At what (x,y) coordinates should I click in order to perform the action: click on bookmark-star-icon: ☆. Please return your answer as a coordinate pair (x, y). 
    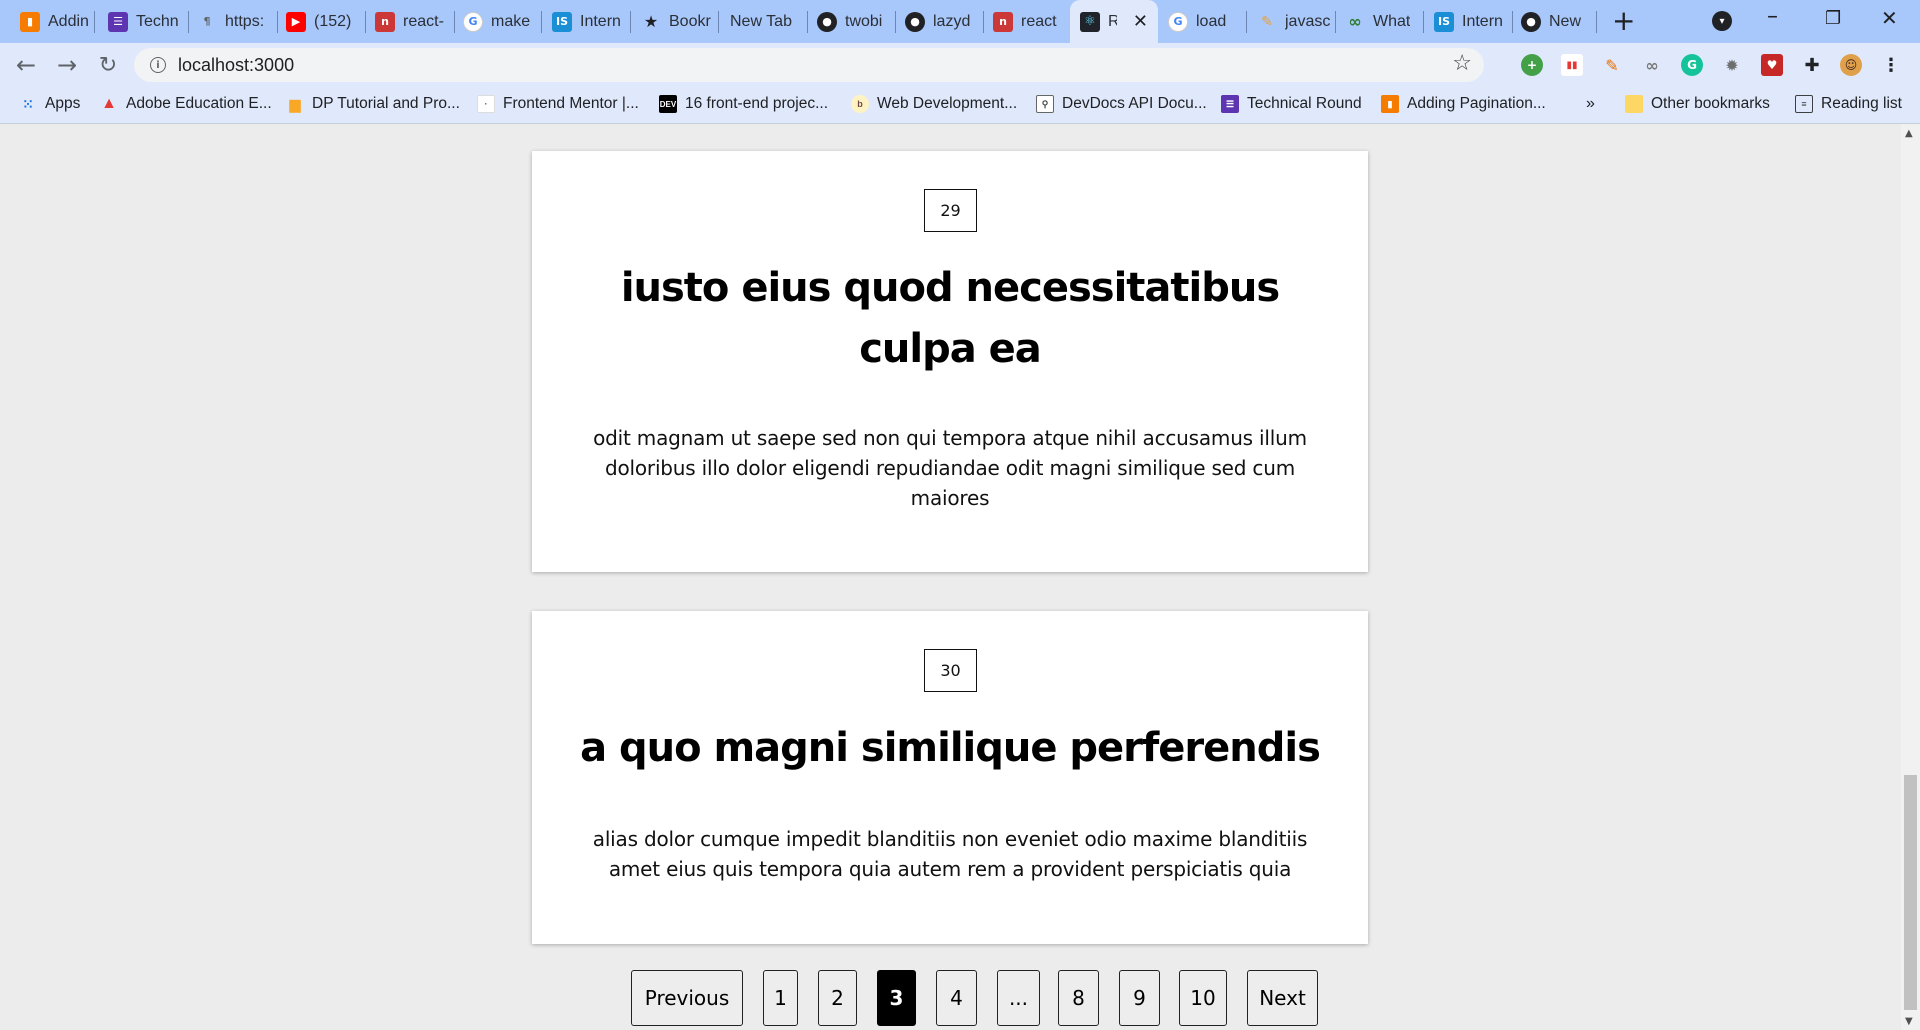
    Looking at the image, I should click on (1462, 63).